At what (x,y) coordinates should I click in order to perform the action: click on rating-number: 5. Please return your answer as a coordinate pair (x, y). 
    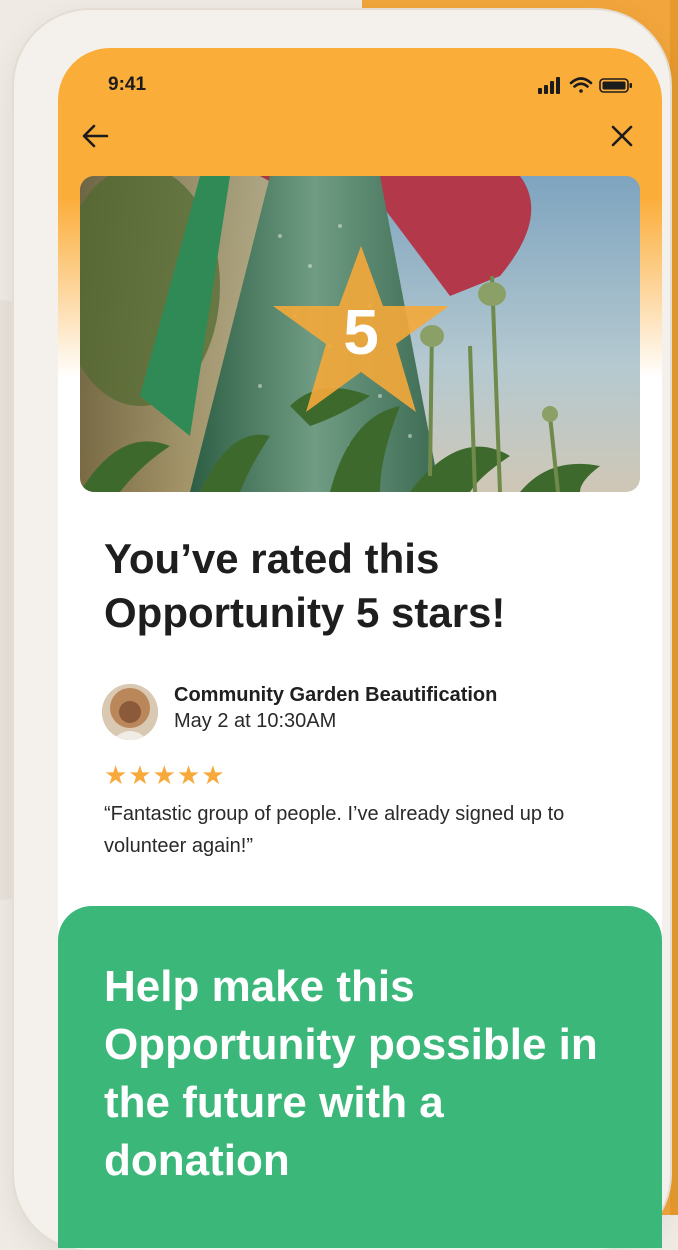
    Looking at the image, I should click on (361, 332).